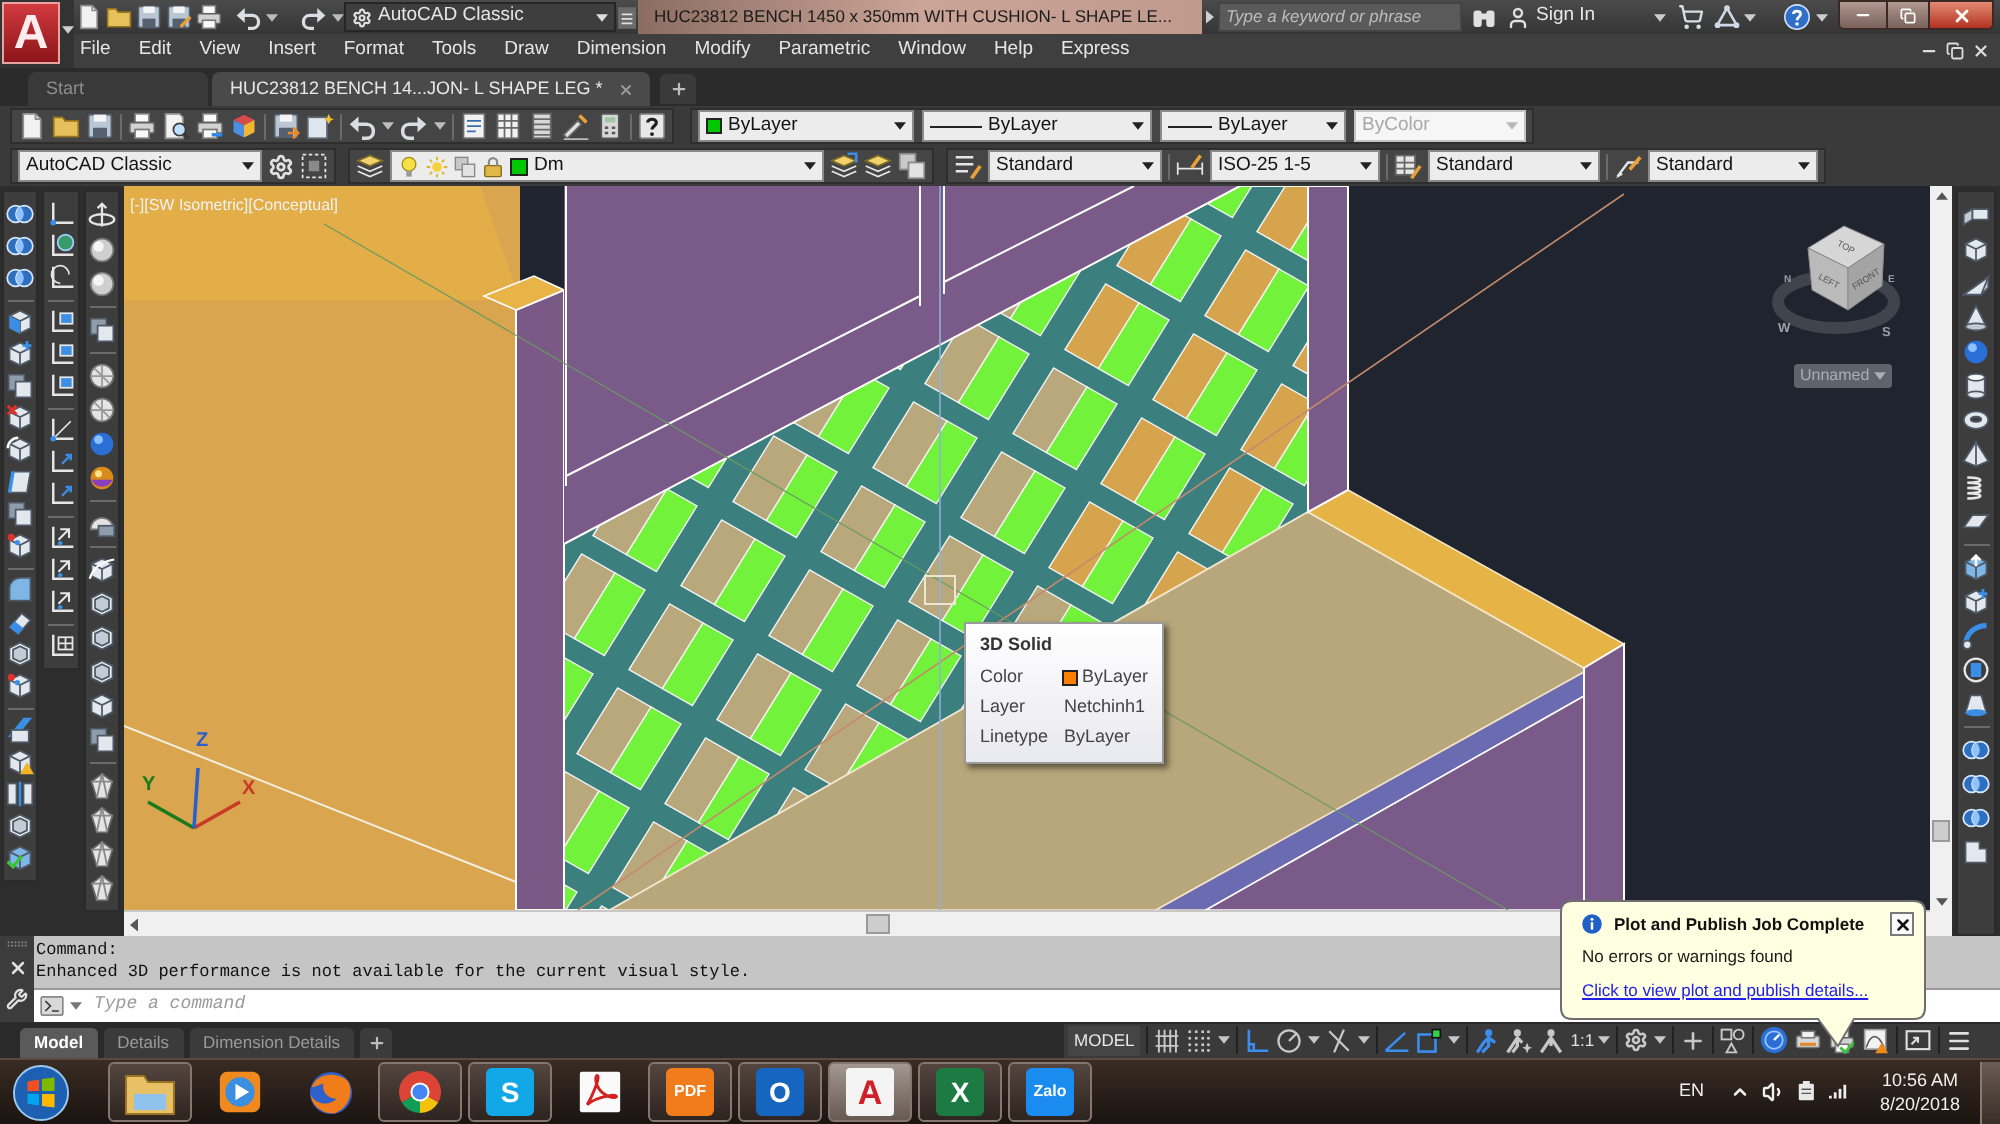 The height and width of the screenshot is (1124, 2000). What do you see at coordinates (1590, 1040) in the screenshot?
I see `annotation-scale-button: 1:1` at bounding box center [1590, 1040].